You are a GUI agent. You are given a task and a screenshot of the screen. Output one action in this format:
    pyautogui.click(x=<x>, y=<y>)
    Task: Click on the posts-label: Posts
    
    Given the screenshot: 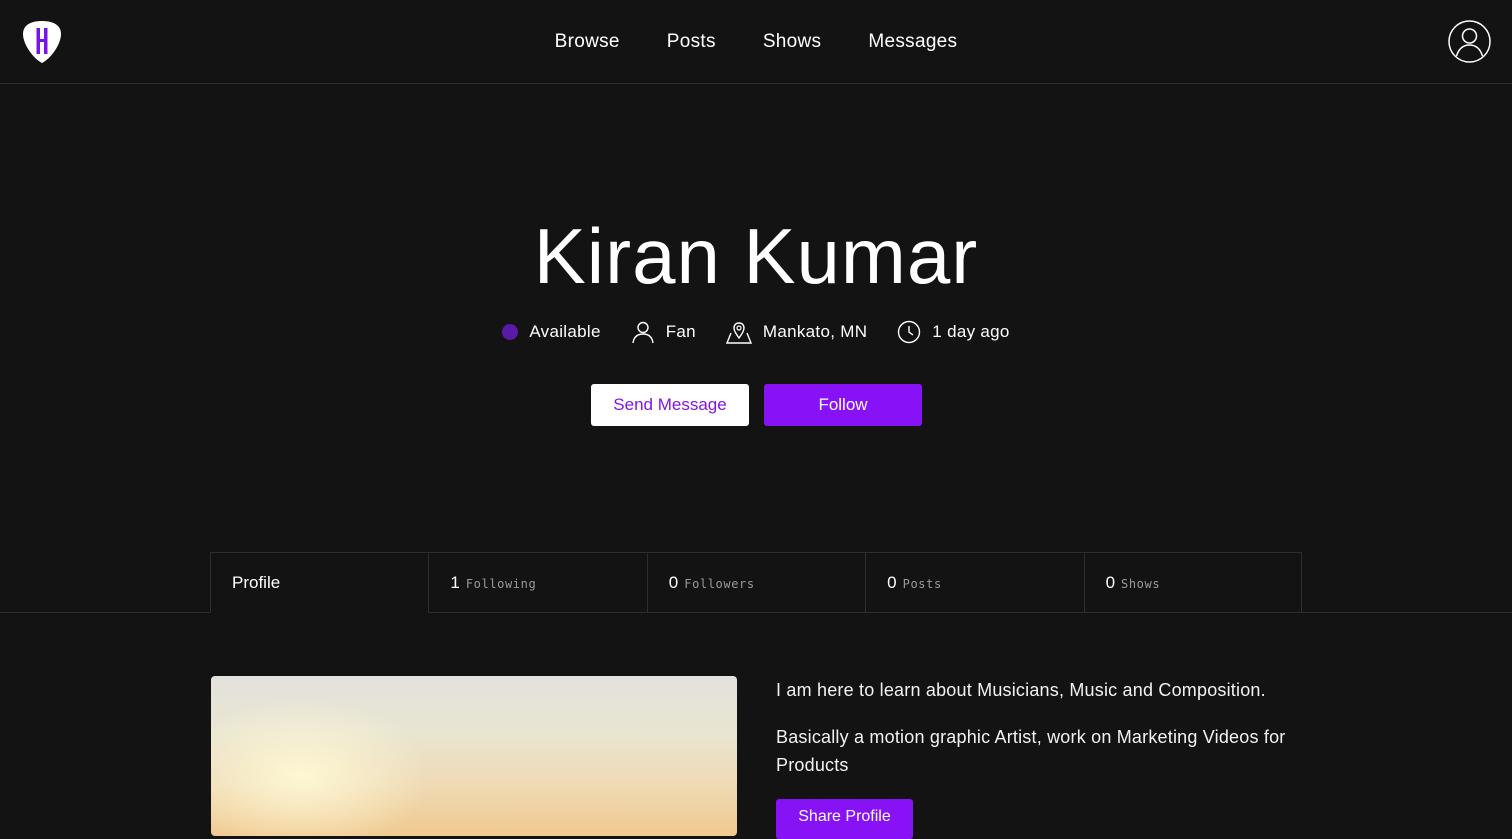 What is the action you would take?
    pyautogui.click(x=922, y=584)
    